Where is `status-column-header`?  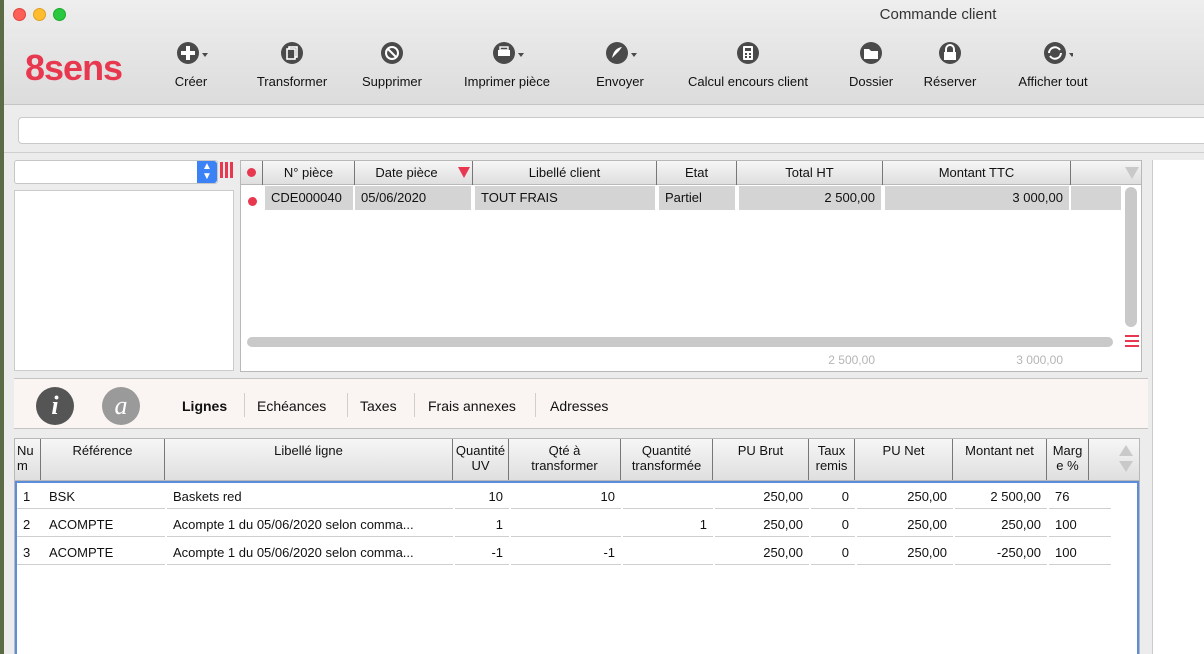
status-column-header is located at coordinates (252, 173).